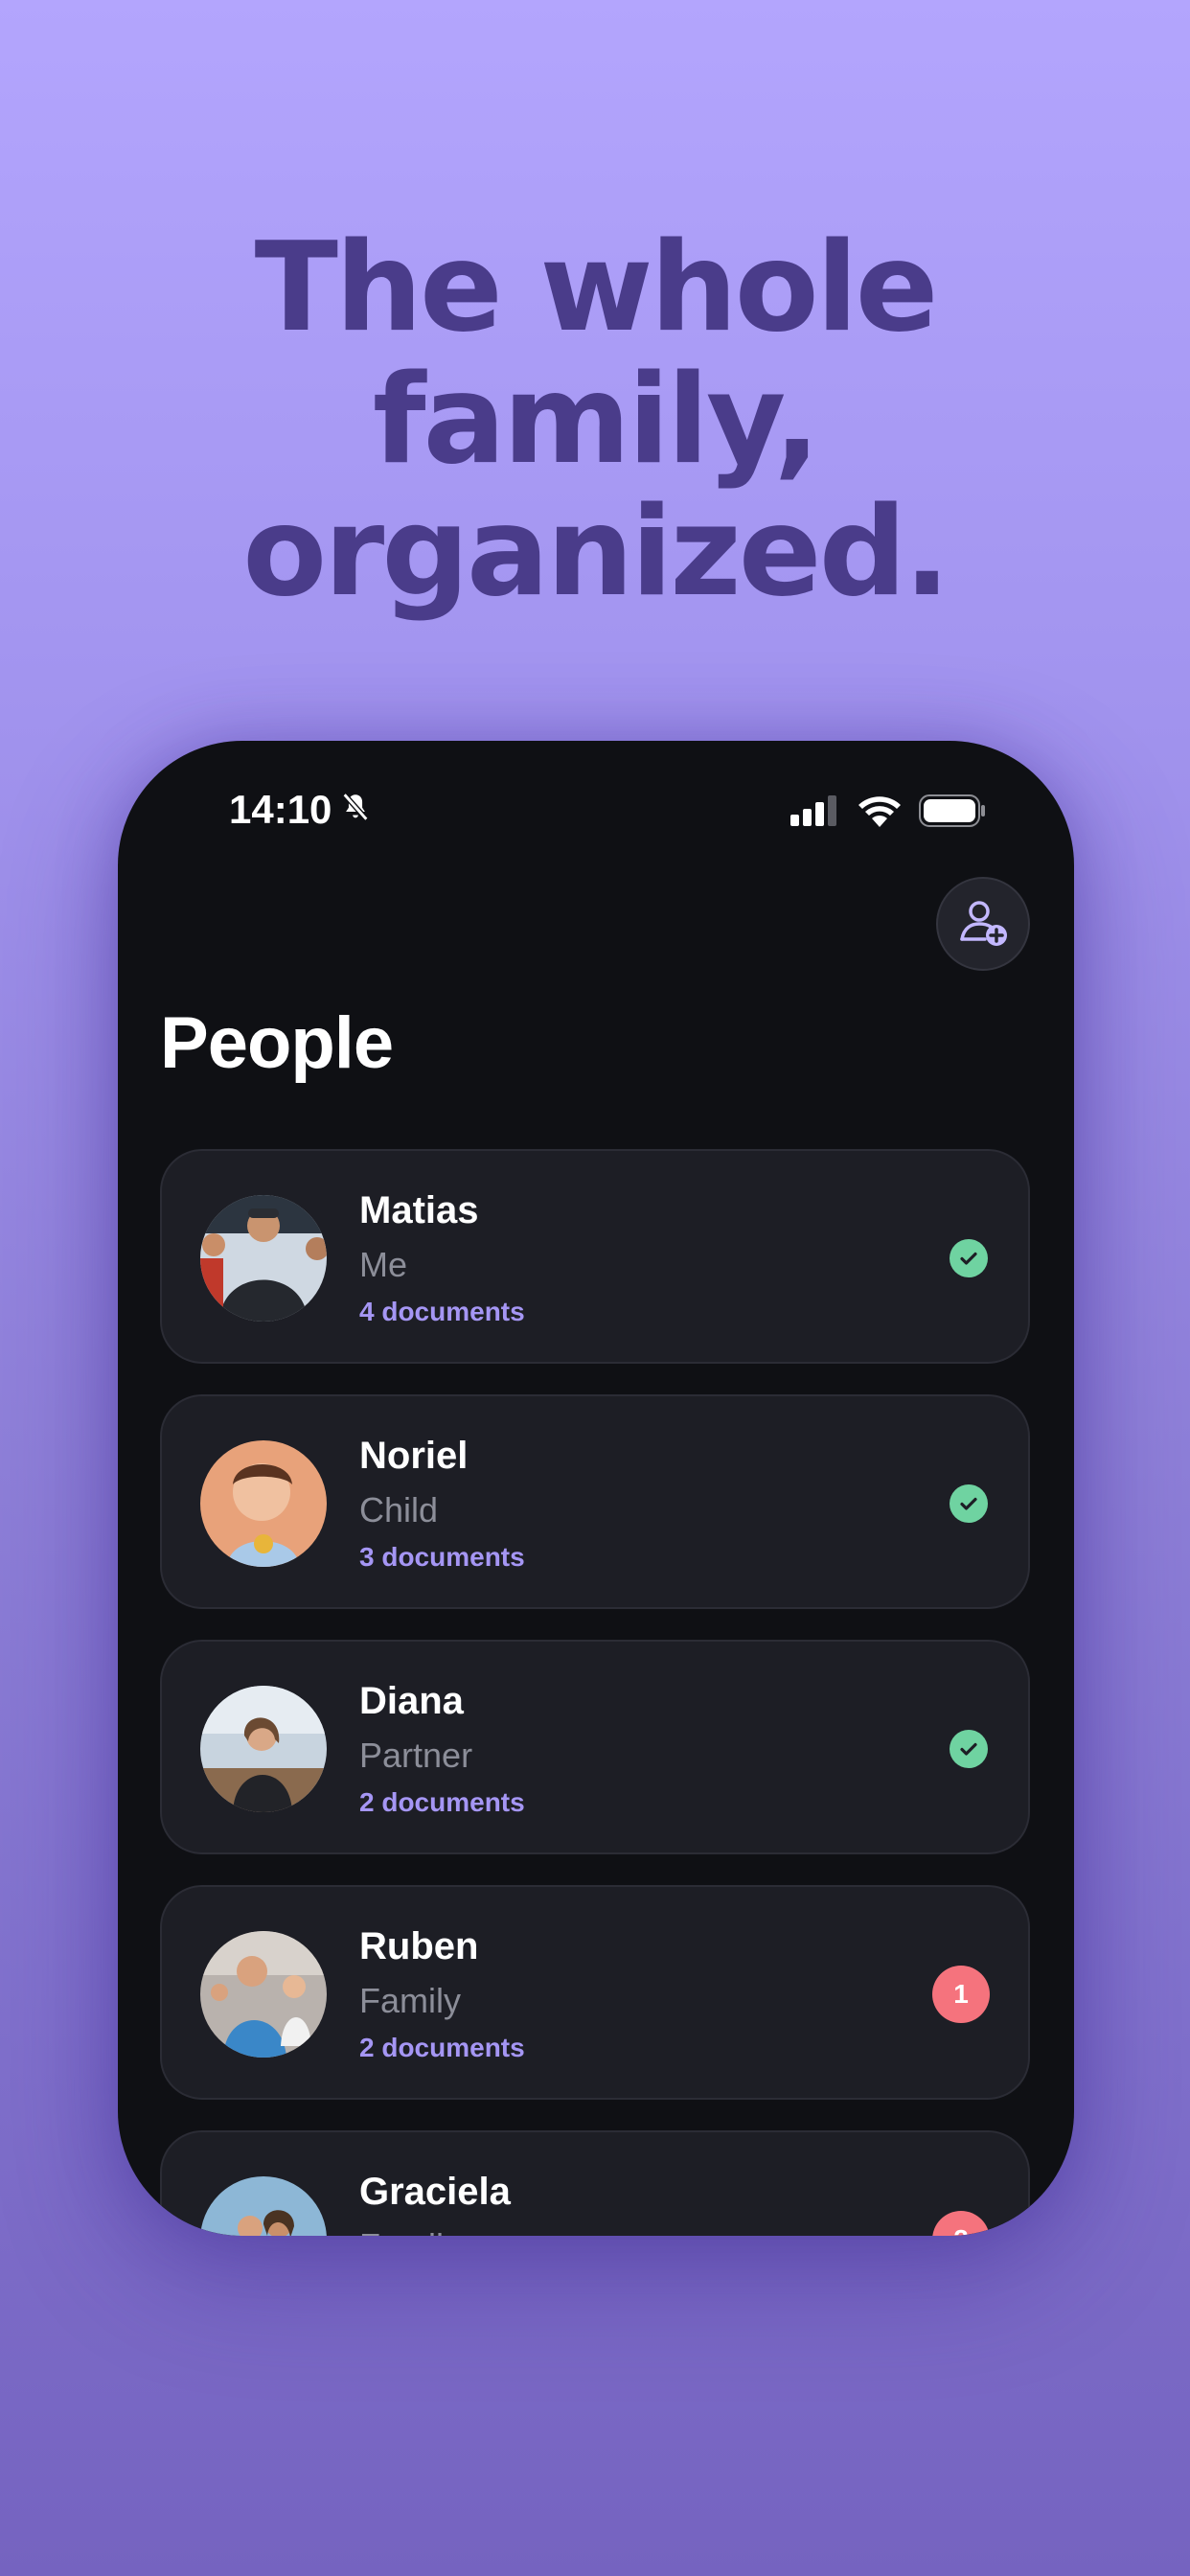 Image resolution: width=1190 pixels, height=2576 pixels. I want to click on headline-line-1: The whole, so click(596, 288).